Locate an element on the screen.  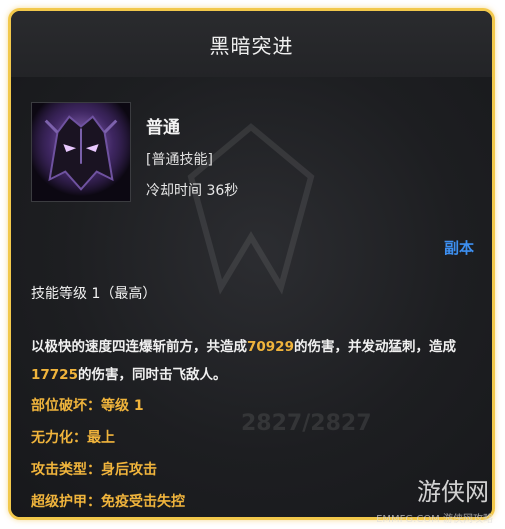
window-title: 黑暗突进 is located at coordinates (251, 45).